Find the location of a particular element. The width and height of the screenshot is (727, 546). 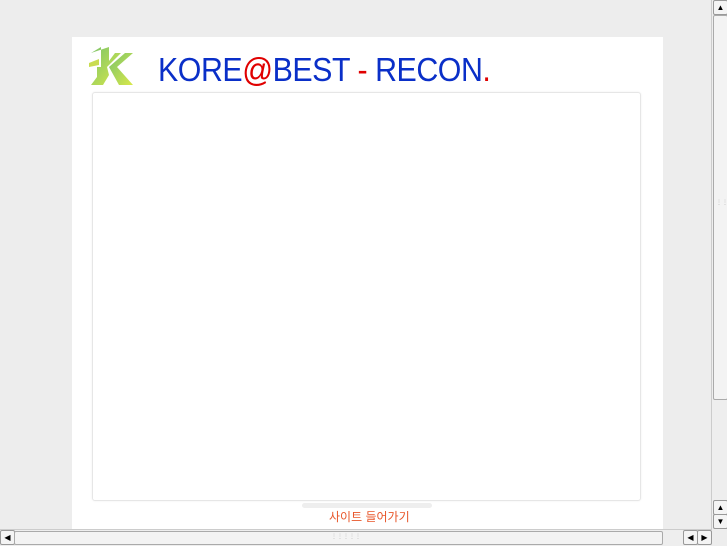

vertical-scroll-thumb: ⋮⋮⋮ is located at coordinates (720, 207).